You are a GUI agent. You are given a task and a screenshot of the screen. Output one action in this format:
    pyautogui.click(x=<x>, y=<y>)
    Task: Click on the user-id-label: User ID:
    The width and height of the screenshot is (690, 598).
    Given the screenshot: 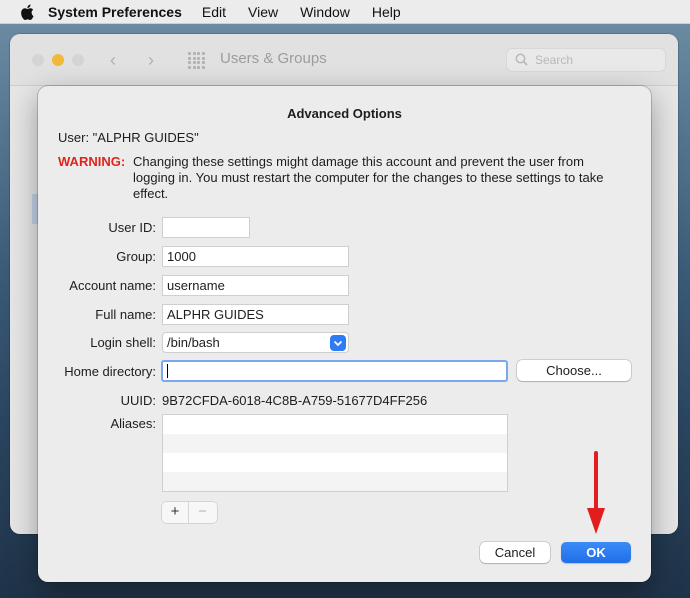 What is the action you would take?
    pyautogui.click(x=132, y=227)
    